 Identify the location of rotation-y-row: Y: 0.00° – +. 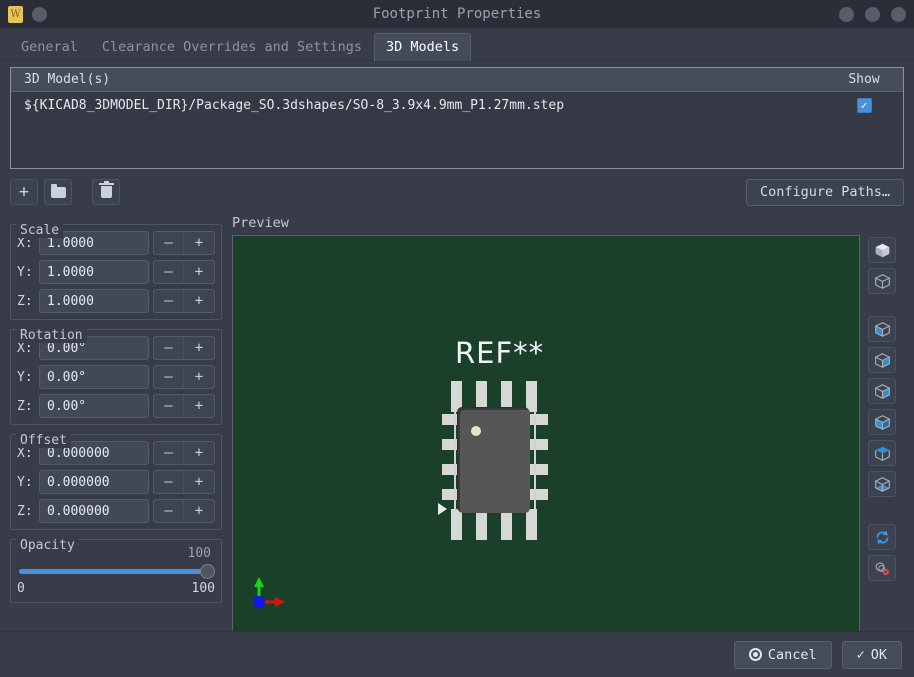
(116, 377).